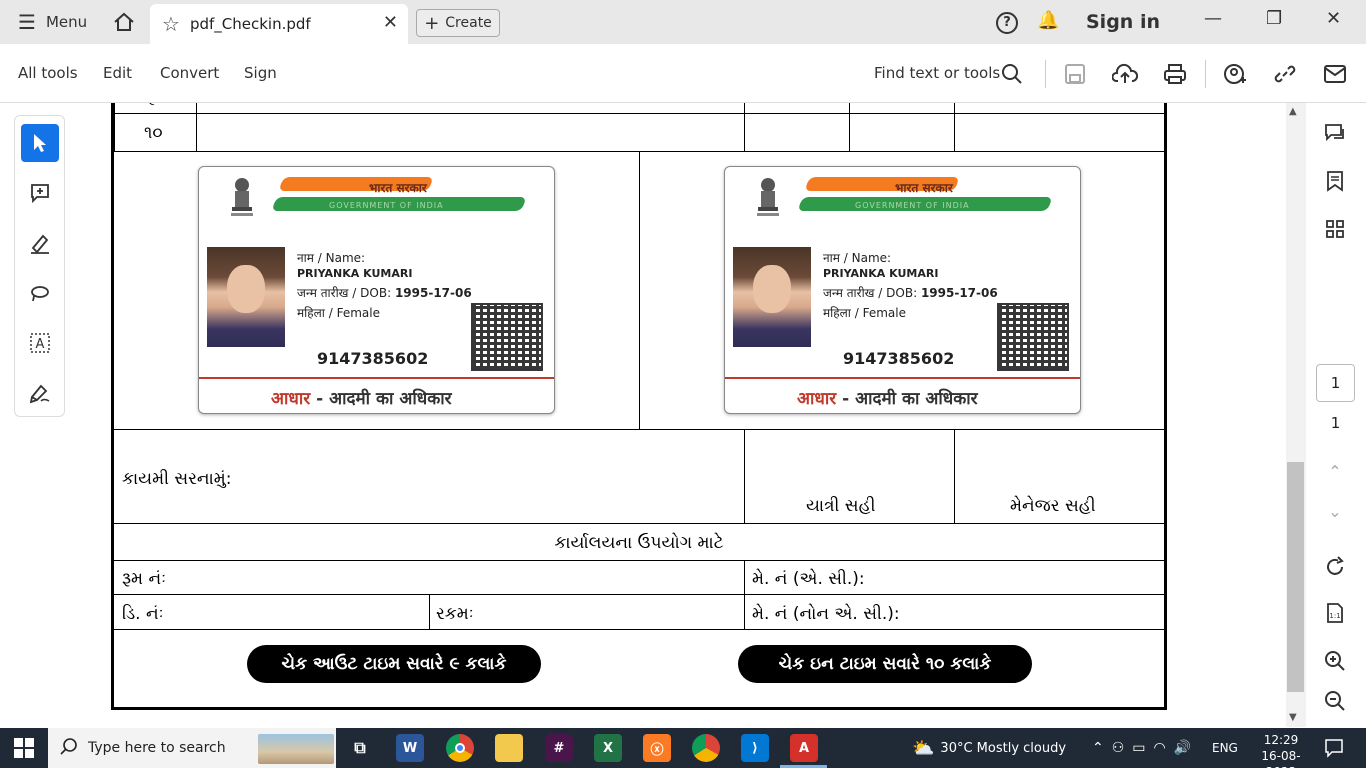  What do you see at coordinates (458, 23) in the screenshot?
I see `create-button: + Create` at bounding box center [458, 23].